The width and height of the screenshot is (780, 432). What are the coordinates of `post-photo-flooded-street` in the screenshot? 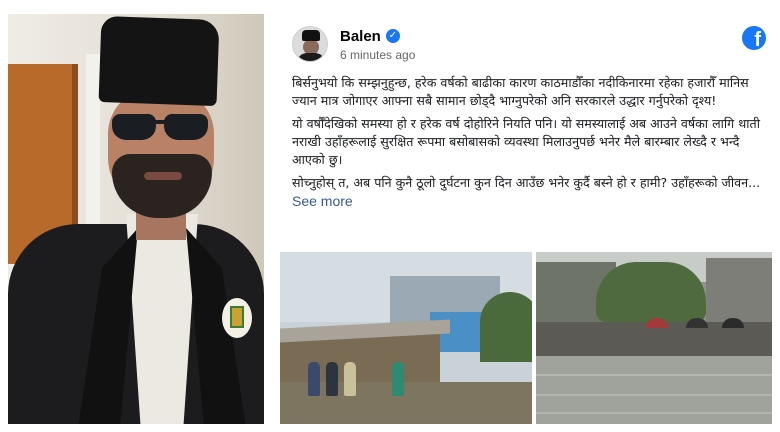 It's located at (654, 338).